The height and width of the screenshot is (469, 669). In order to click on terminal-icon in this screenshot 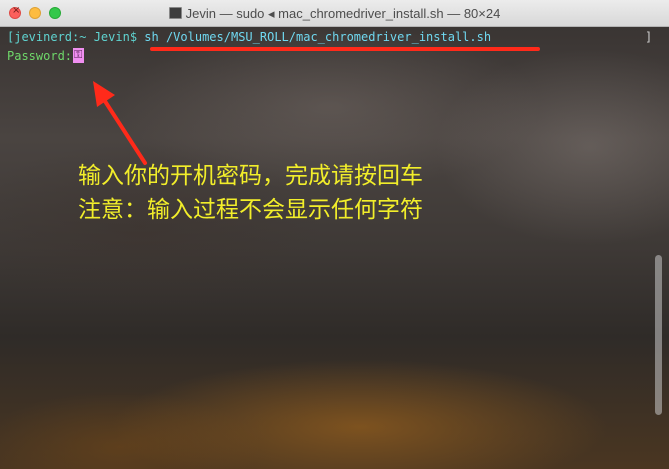, I will do `click(175, 13)`.